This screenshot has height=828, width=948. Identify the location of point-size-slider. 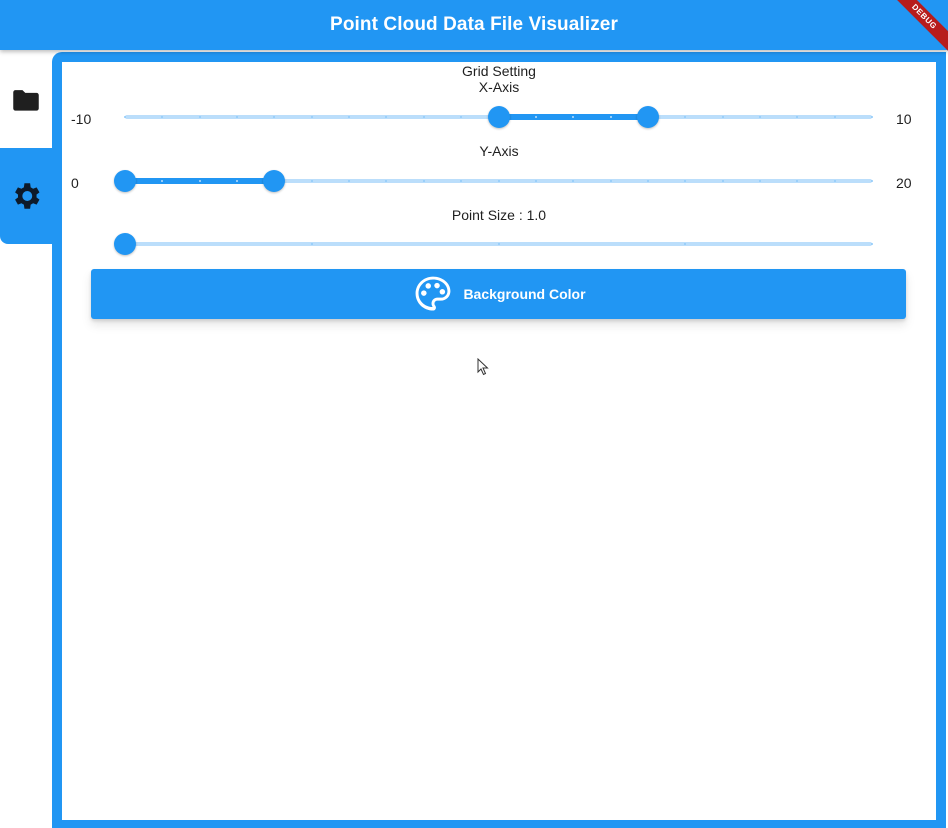
(493, 244).